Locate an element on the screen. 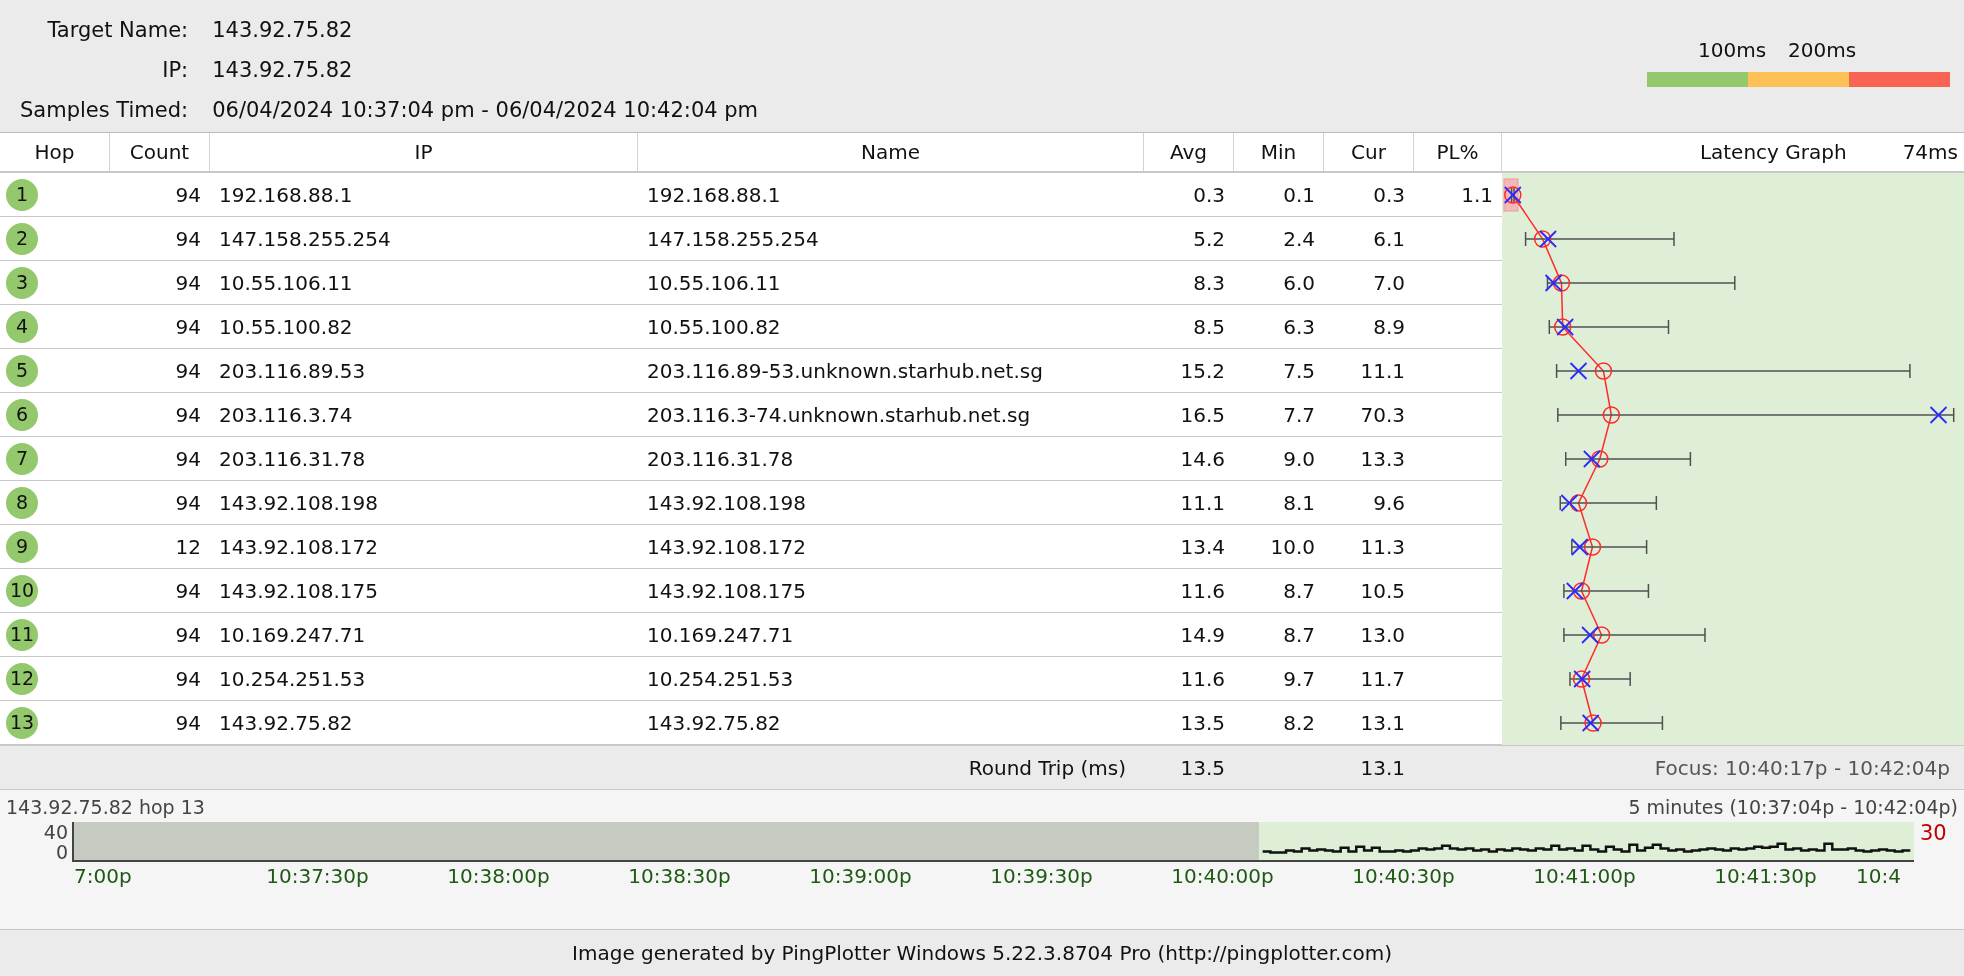 This screenshot has height=976, width=1964. table-cell-text: 10.169.247.71 is located at coordinates (720, 635).